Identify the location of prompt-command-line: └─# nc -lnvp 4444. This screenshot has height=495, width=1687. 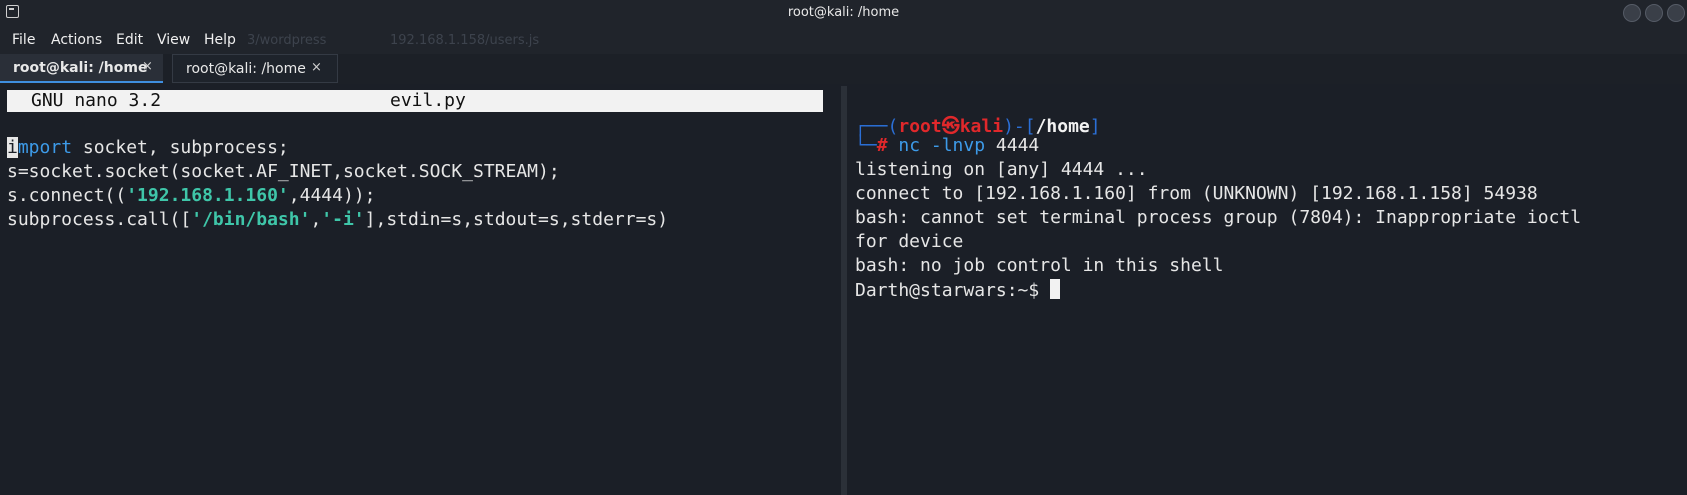
(947, 145).